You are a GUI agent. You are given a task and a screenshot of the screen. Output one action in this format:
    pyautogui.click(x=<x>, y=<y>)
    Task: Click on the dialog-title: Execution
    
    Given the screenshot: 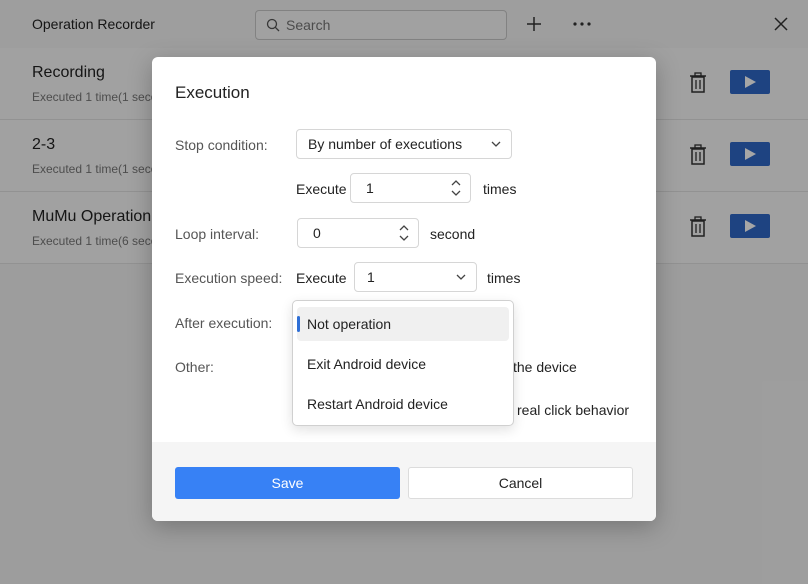 What is the action you would take?
    pyautogui.click(x=212, y=92)
    